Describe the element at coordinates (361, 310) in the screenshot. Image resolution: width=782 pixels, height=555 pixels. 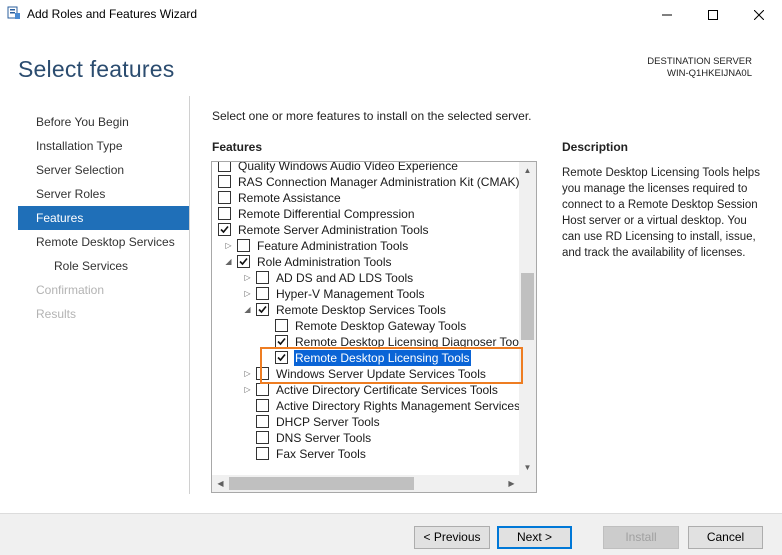
I see `feature-label: Remote Desktop Services Tools` at that location.